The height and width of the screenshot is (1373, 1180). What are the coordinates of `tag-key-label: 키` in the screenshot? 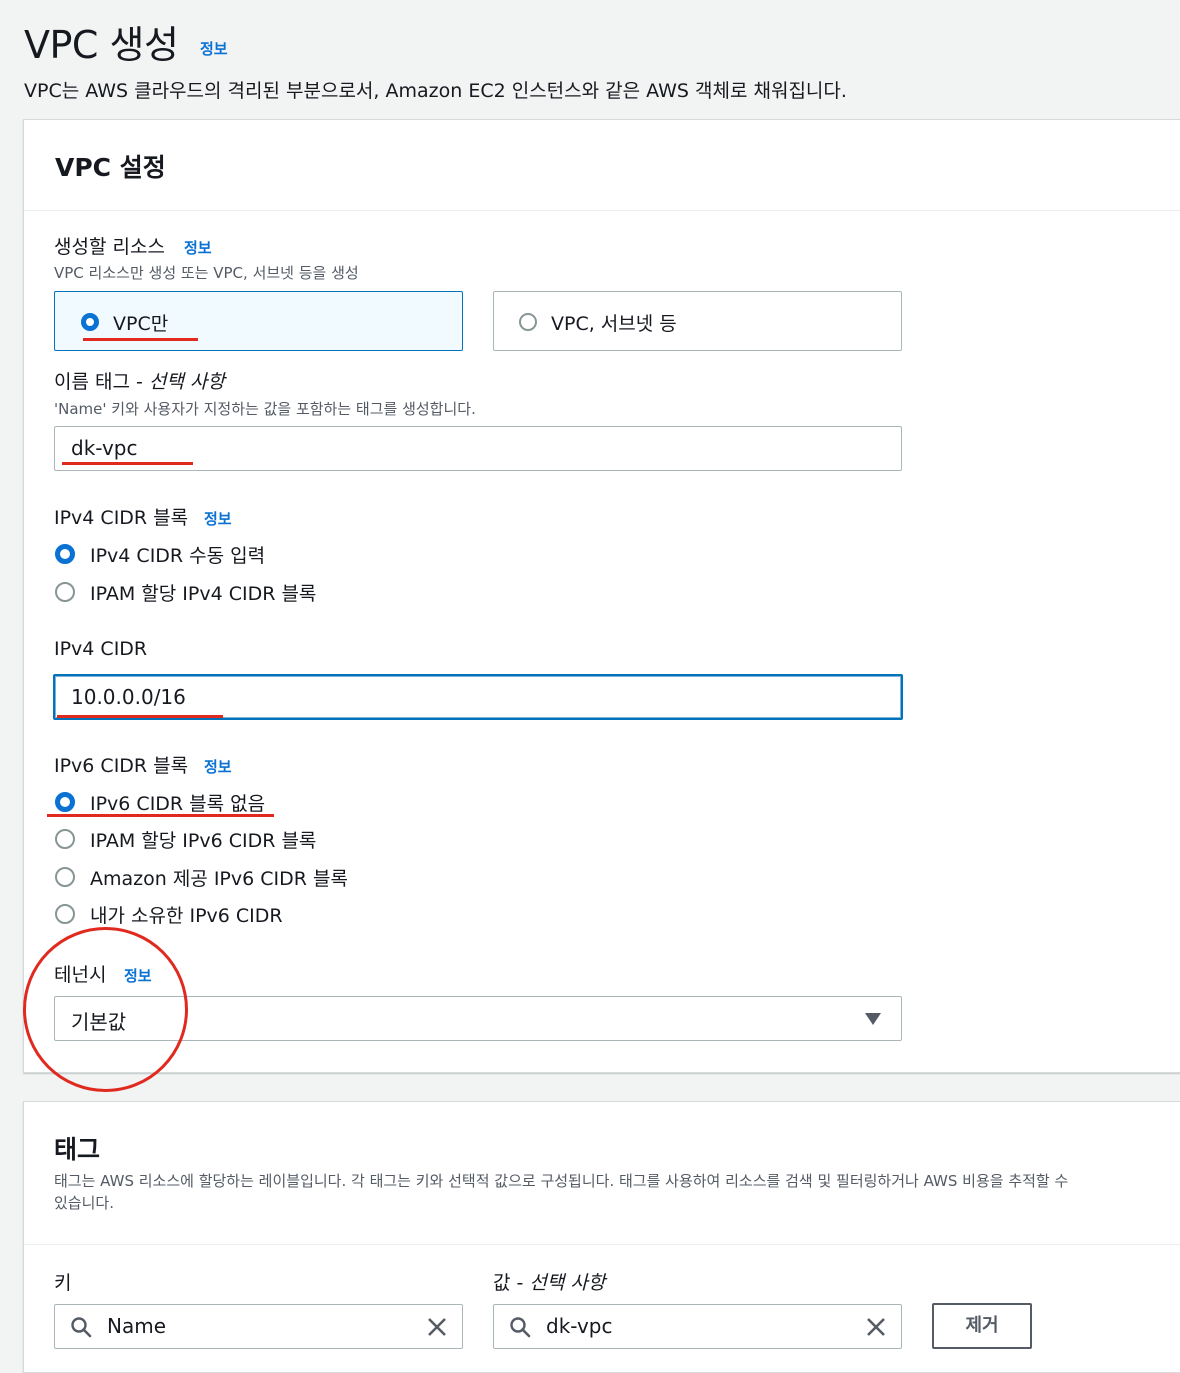 It's located at (63, 1283).